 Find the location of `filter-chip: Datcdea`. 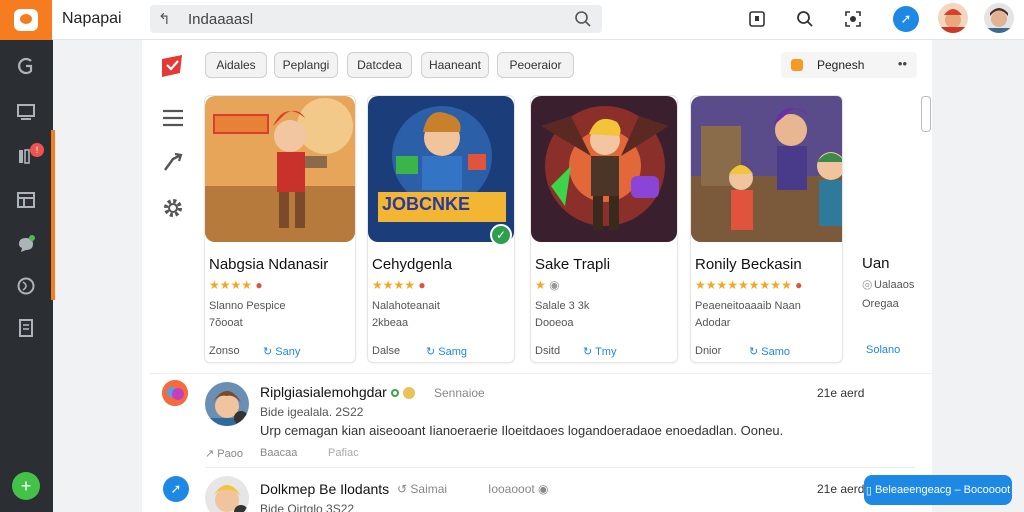

filter-chip: Datcdea is located at coordinates (379, 65).